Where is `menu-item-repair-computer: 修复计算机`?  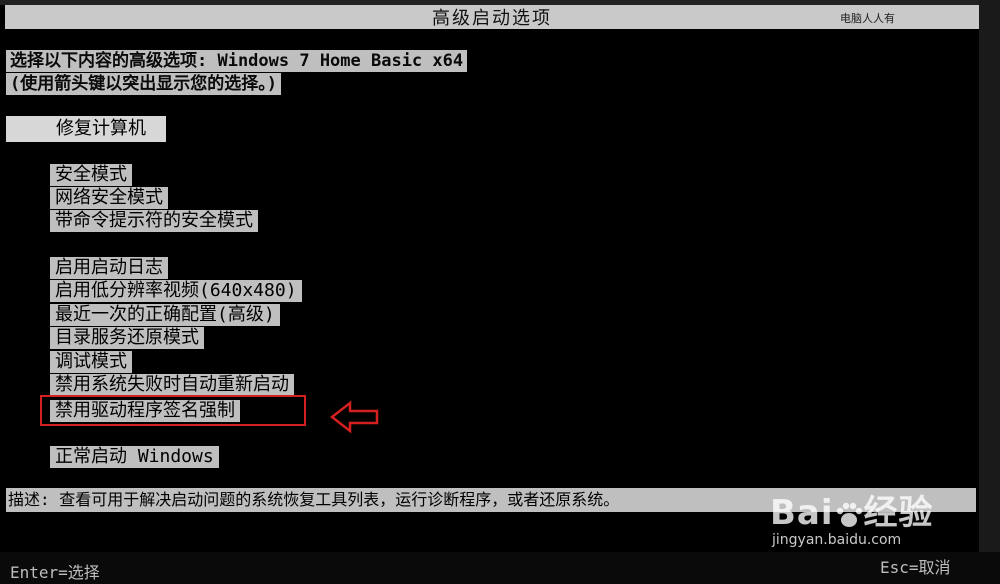 menu-item-repair-computer: 修复计算机 is located at coordinates (86, 129).